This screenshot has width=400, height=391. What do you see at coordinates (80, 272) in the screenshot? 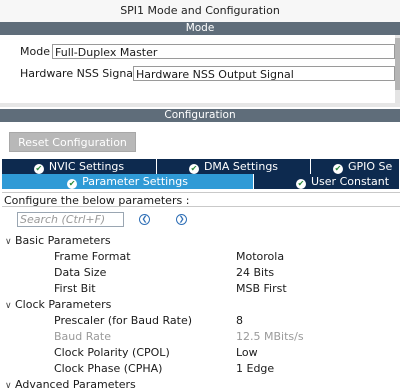
I see `param-name-data-size: Data Size` at bounding box center [80, 272].